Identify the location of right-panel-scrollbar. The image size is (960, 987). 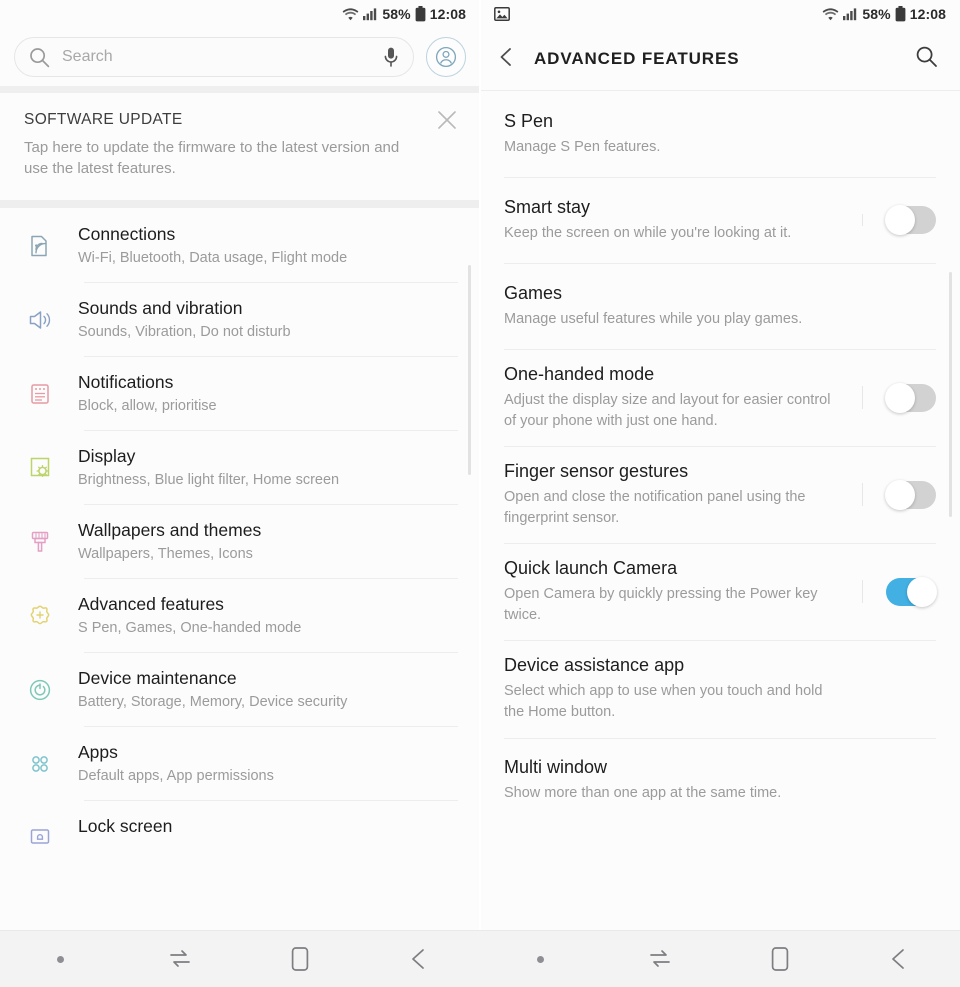
(950, 394).